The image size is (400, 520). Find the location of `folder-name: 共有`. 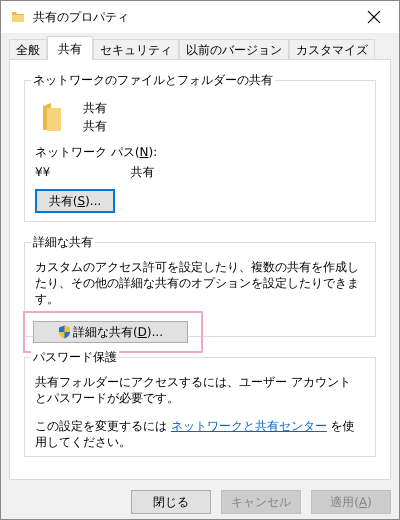

folder-name: 共有 is located at coordinates (95, 108).